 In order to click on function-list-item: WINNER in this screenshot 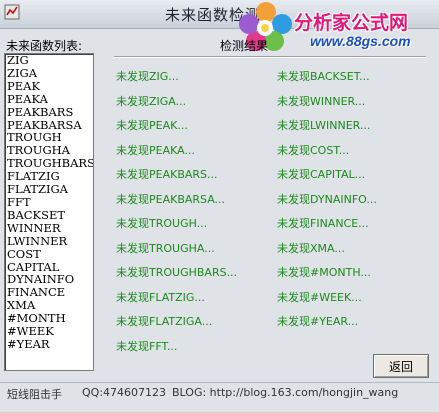, I will do `click(49, 228)`.